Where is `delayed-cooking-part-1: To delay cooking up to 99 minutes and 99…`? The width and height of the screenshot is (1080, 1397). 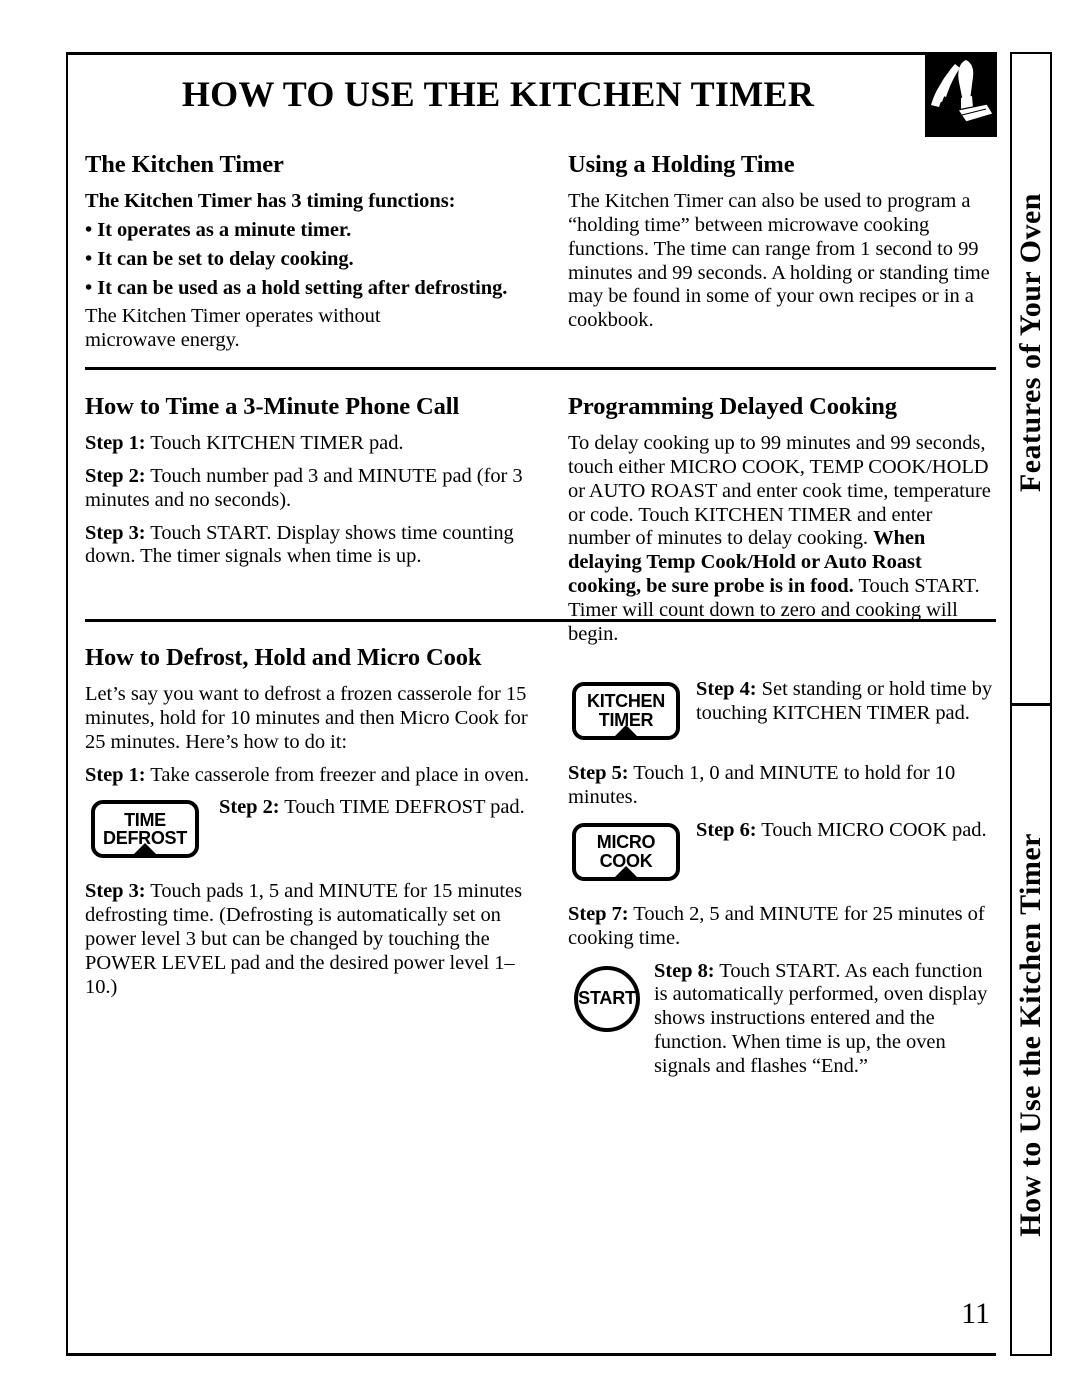 delayed-cooking-part-1: To delay cooking up to 99 minutes and 99… is located at coordinates (779, 490).